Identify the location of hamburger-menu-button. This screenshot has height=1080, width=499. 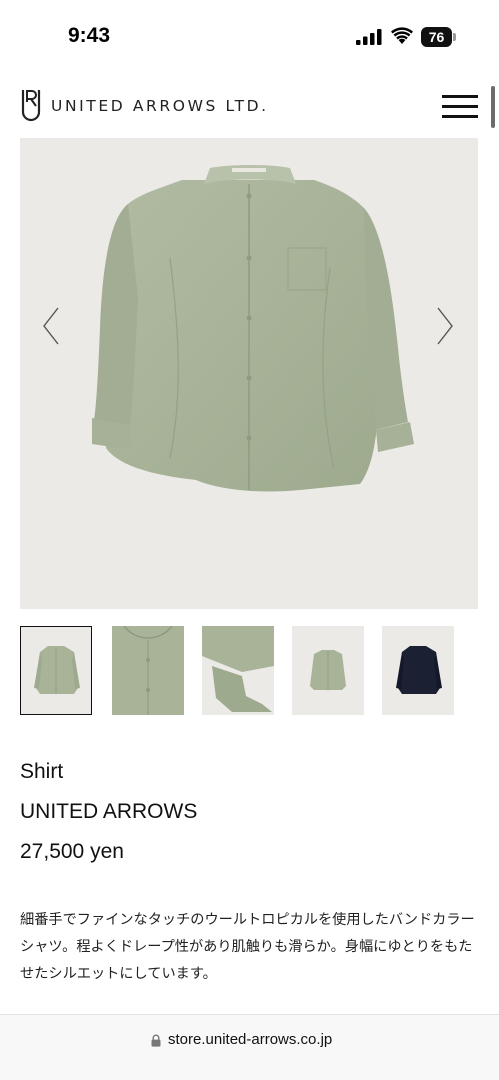
(460, 107).